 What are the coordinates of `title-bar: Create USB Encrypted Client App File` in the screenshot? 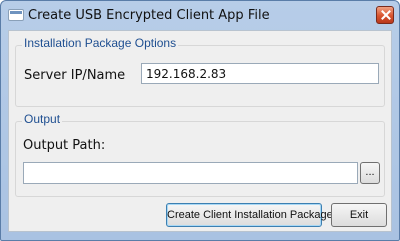 It's located at (200, 16).